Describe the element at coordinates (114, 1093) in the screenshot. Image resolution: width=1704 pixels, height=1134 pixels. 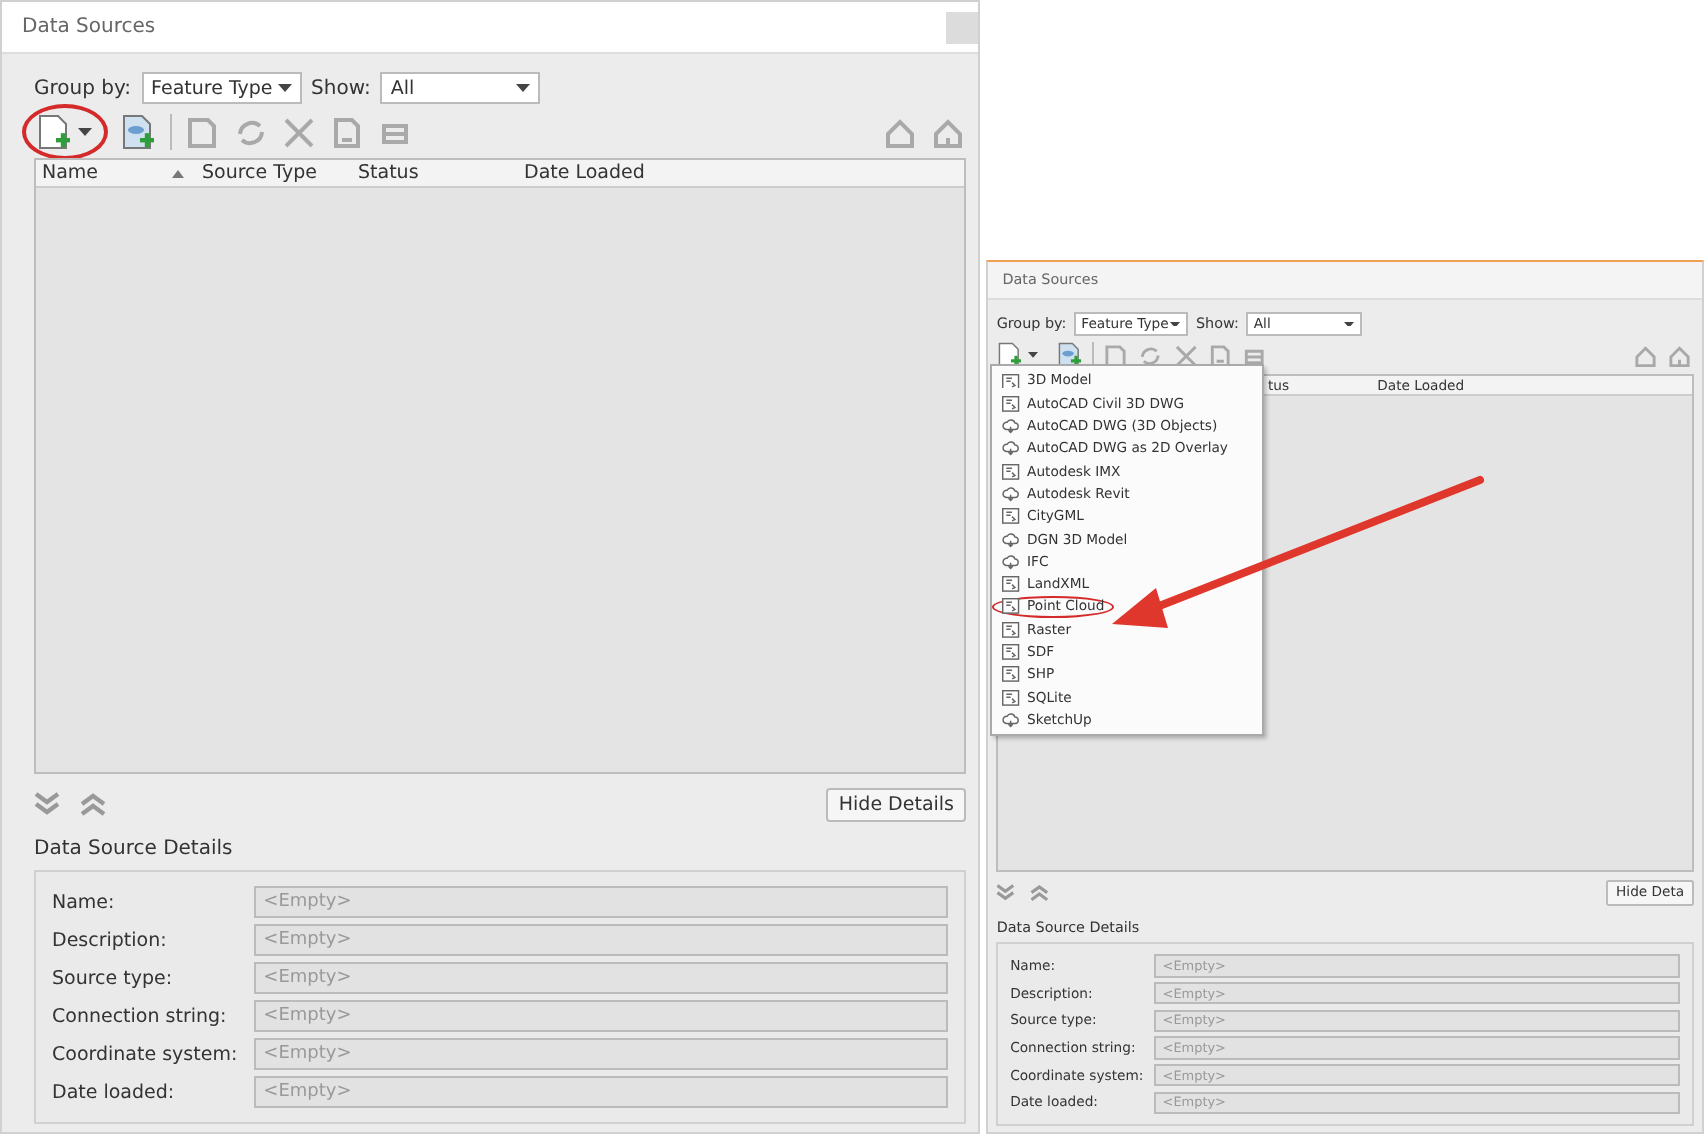
I see `field-label: Date loaded:` at that location.